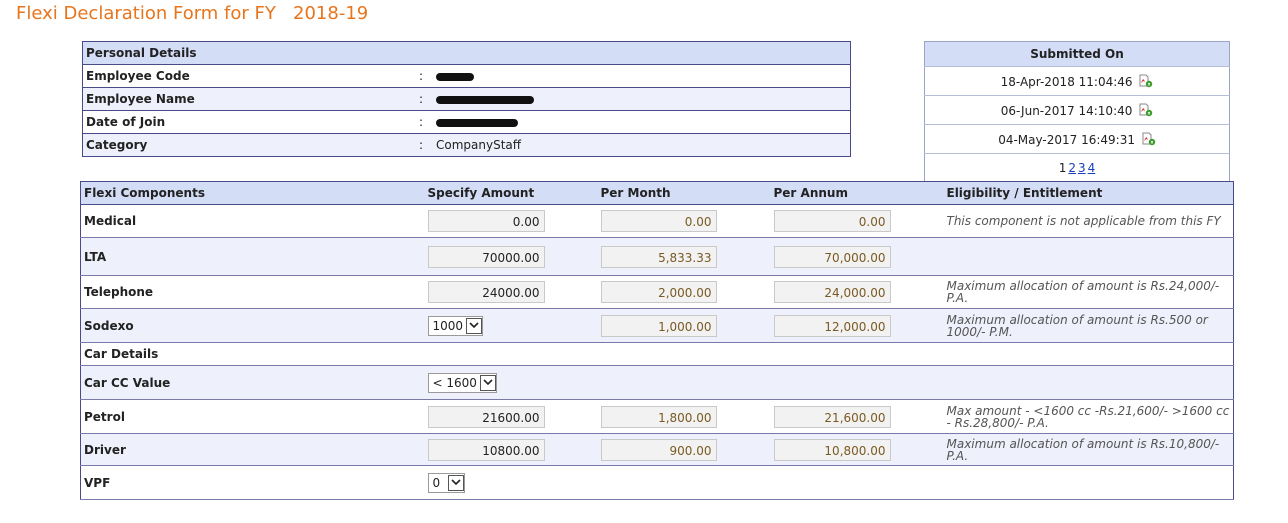 The width and height of the screenshot is (1288, 523). What do you see at coordinates (249, 122) in the screenshot?
I see `date-of-join-label: Date of Join` at bounding box center [249, 122].